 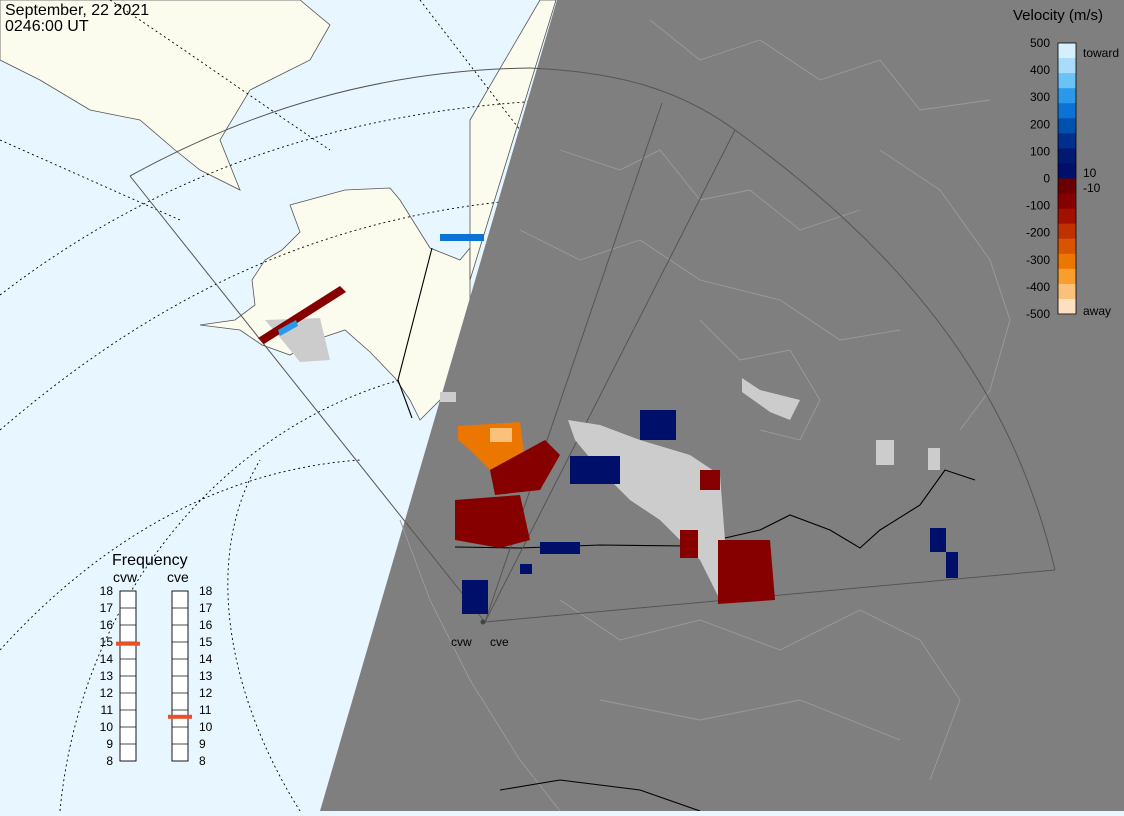 I want to click on cell-blue-pnw, so click(x=475, y=597).